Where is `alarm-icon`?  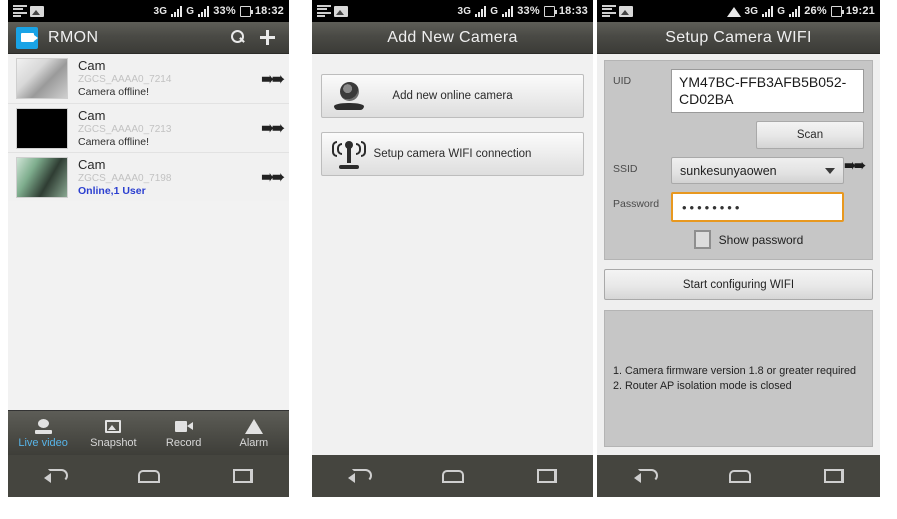
alarm-icon is located at coordinates (254, 426).